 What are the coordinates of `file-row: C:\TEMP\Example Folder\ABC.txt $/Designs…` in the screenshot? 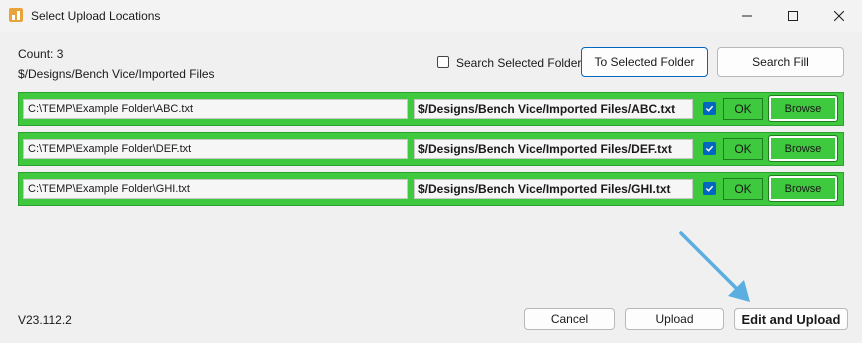 It's located at (431, 109).